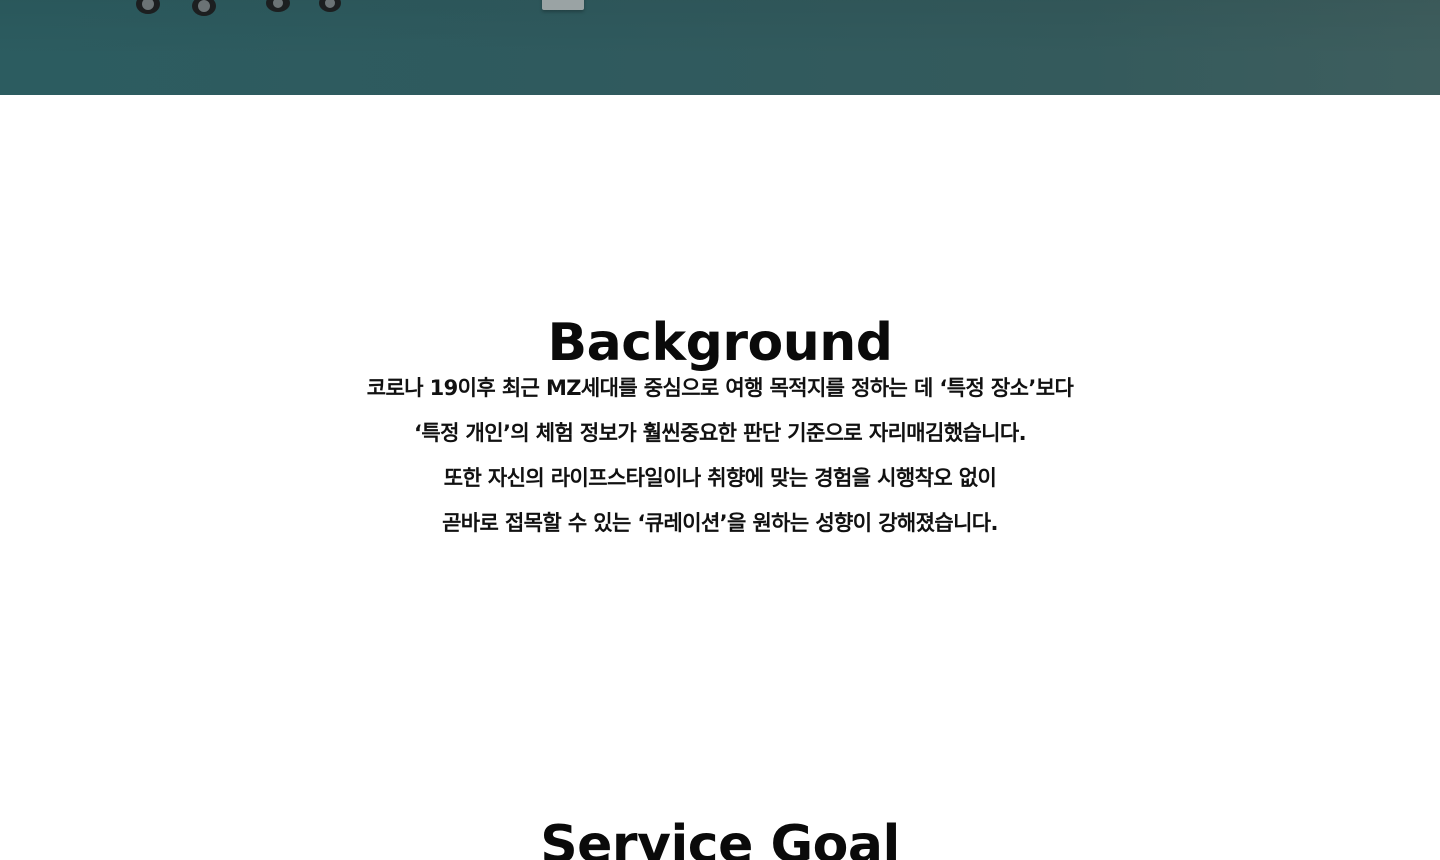 The image size is (1440, 860). I want to click on background-line-2: ‘특정 개인’의 체험 정보가 훨씬중요한 판단 기준으로 자리매김했습니다., so click(720, 433).